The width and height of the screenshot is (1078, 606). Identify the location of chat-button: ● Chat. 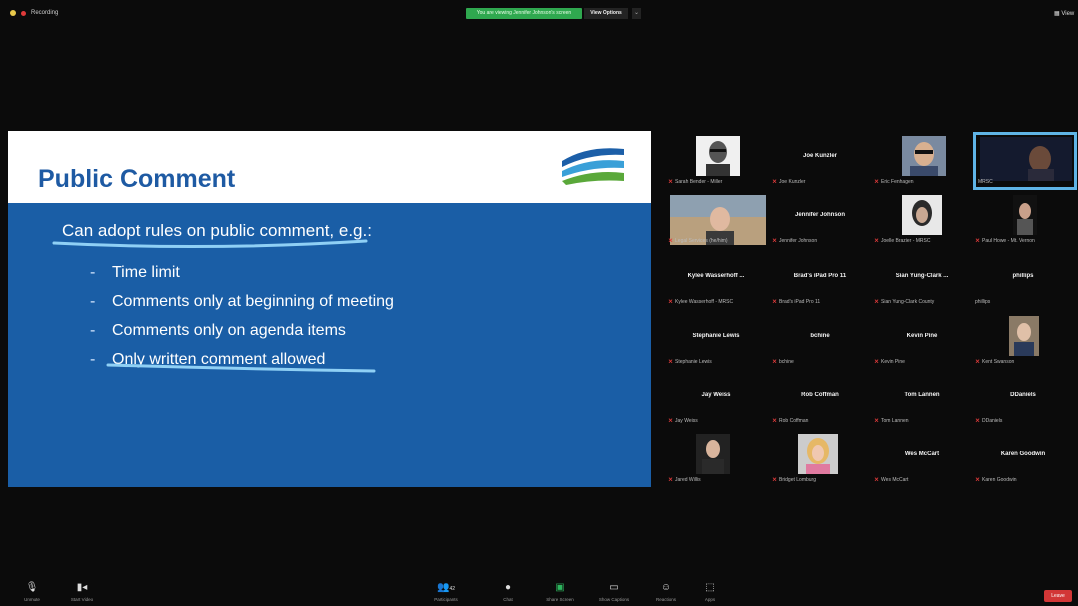
(508, 592).